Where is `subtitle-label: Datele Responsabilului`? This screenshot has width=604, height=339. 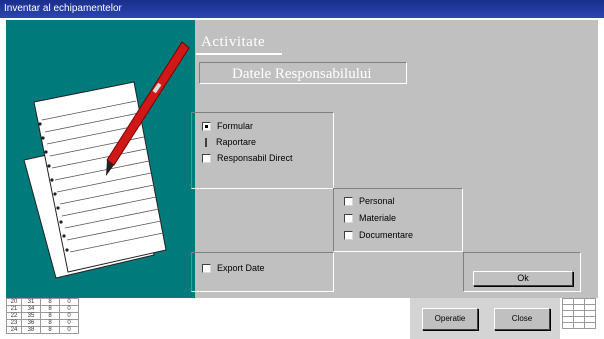
subtitle-label: Datele Responsabilului is located at coordinates (302, 74).